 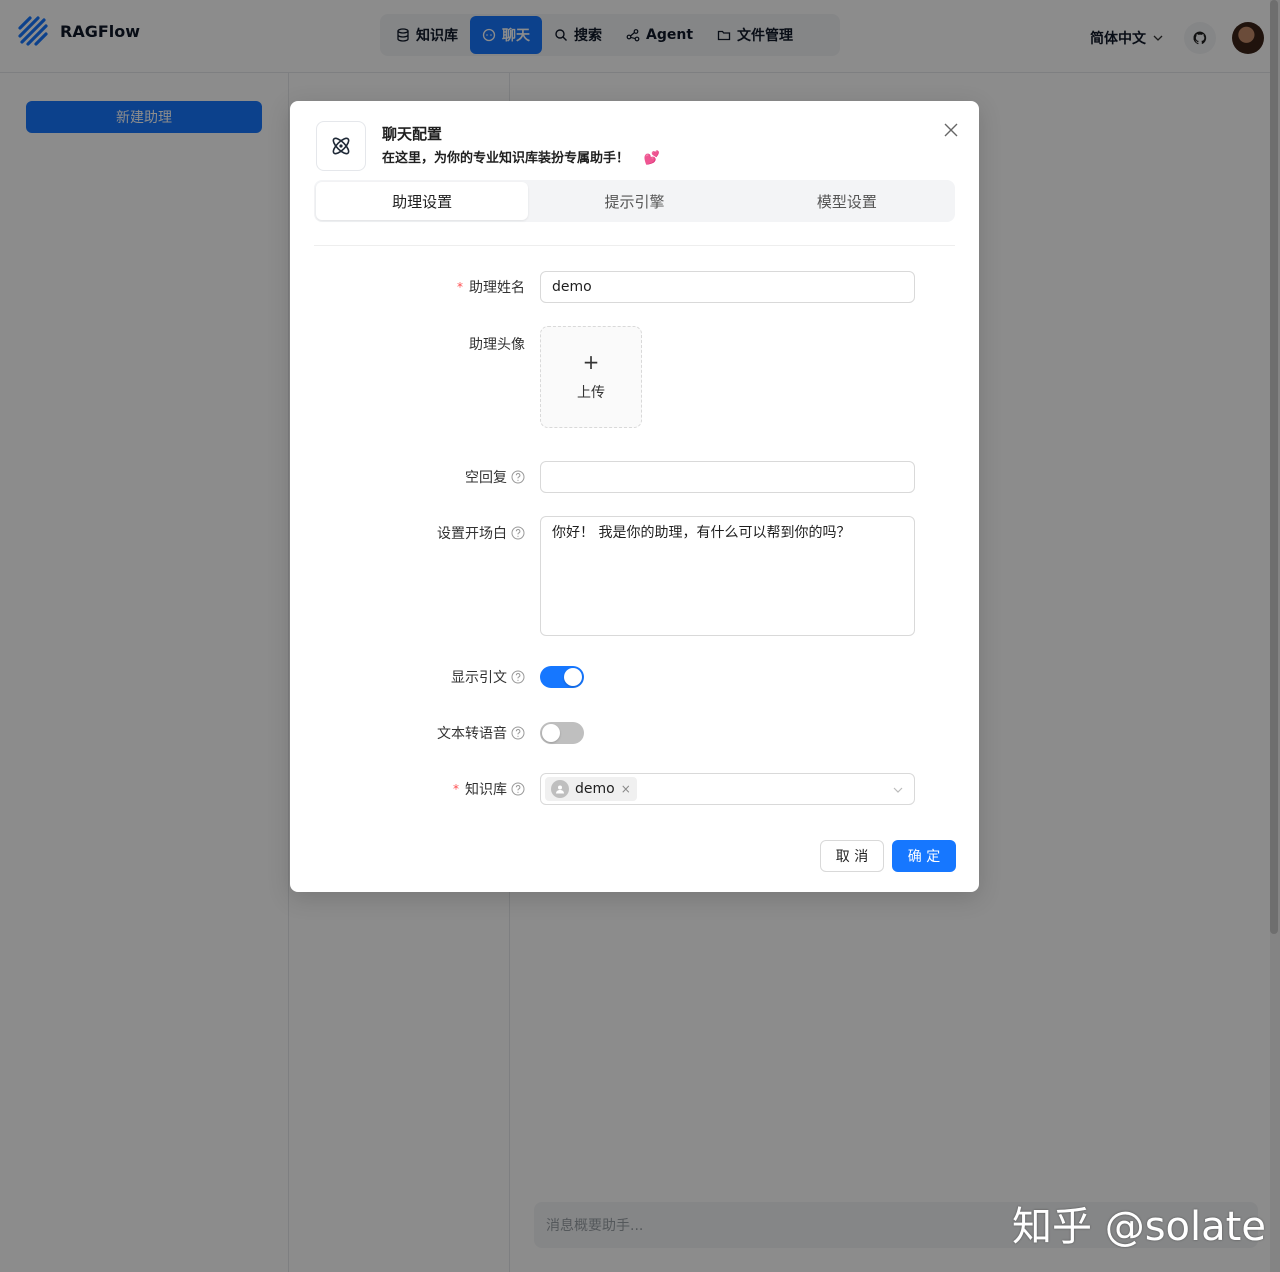 I want to click on tabs-divider, so click(x=634, y=245).